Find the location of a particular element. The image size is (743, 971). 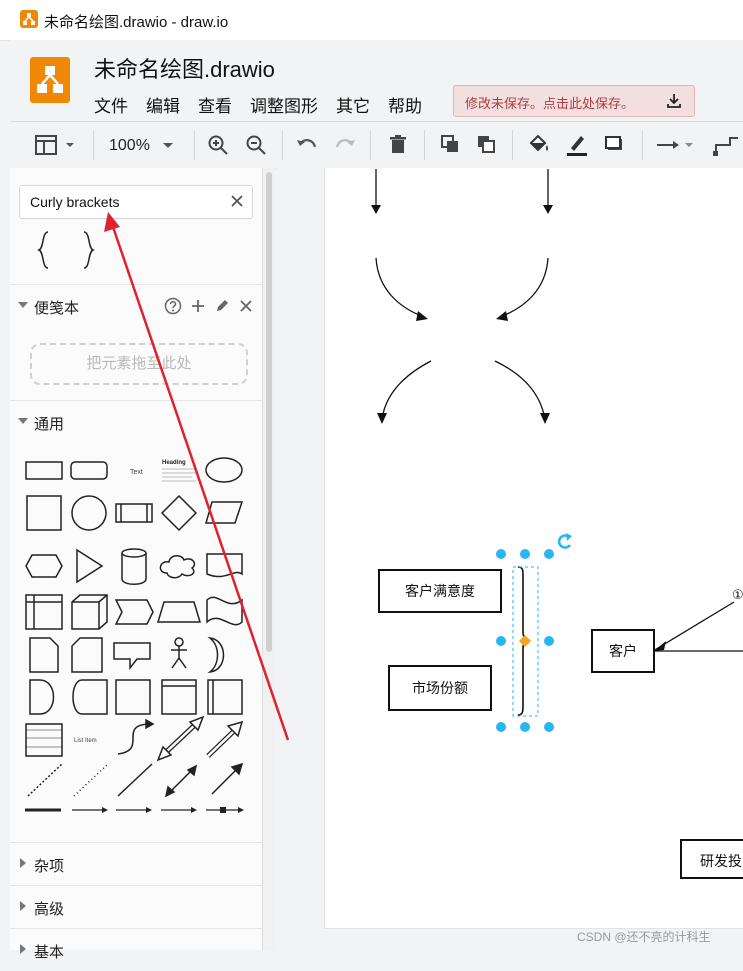

customer-box: 客户 is located at coordinates (623, 651).